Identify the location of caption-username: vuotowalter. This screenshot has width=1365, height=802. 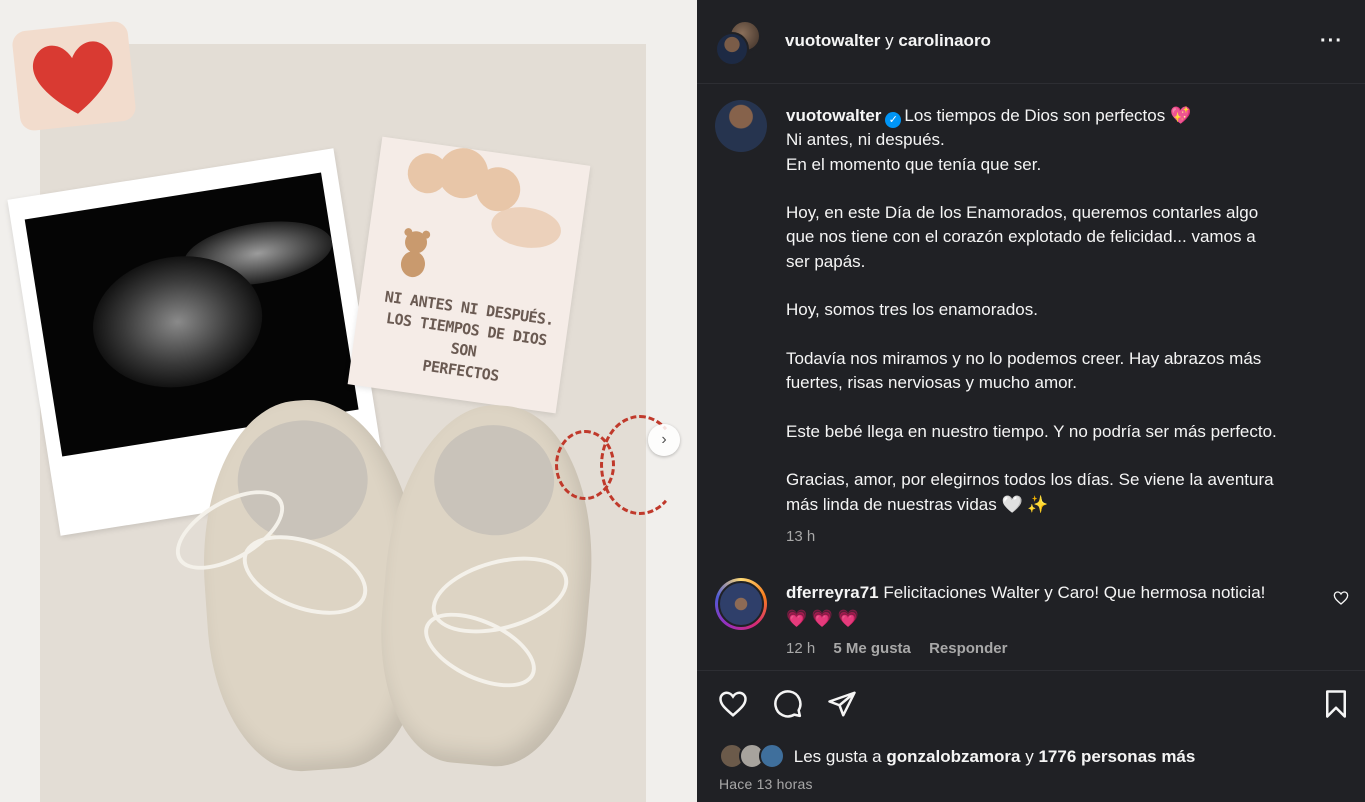
(833, 115).